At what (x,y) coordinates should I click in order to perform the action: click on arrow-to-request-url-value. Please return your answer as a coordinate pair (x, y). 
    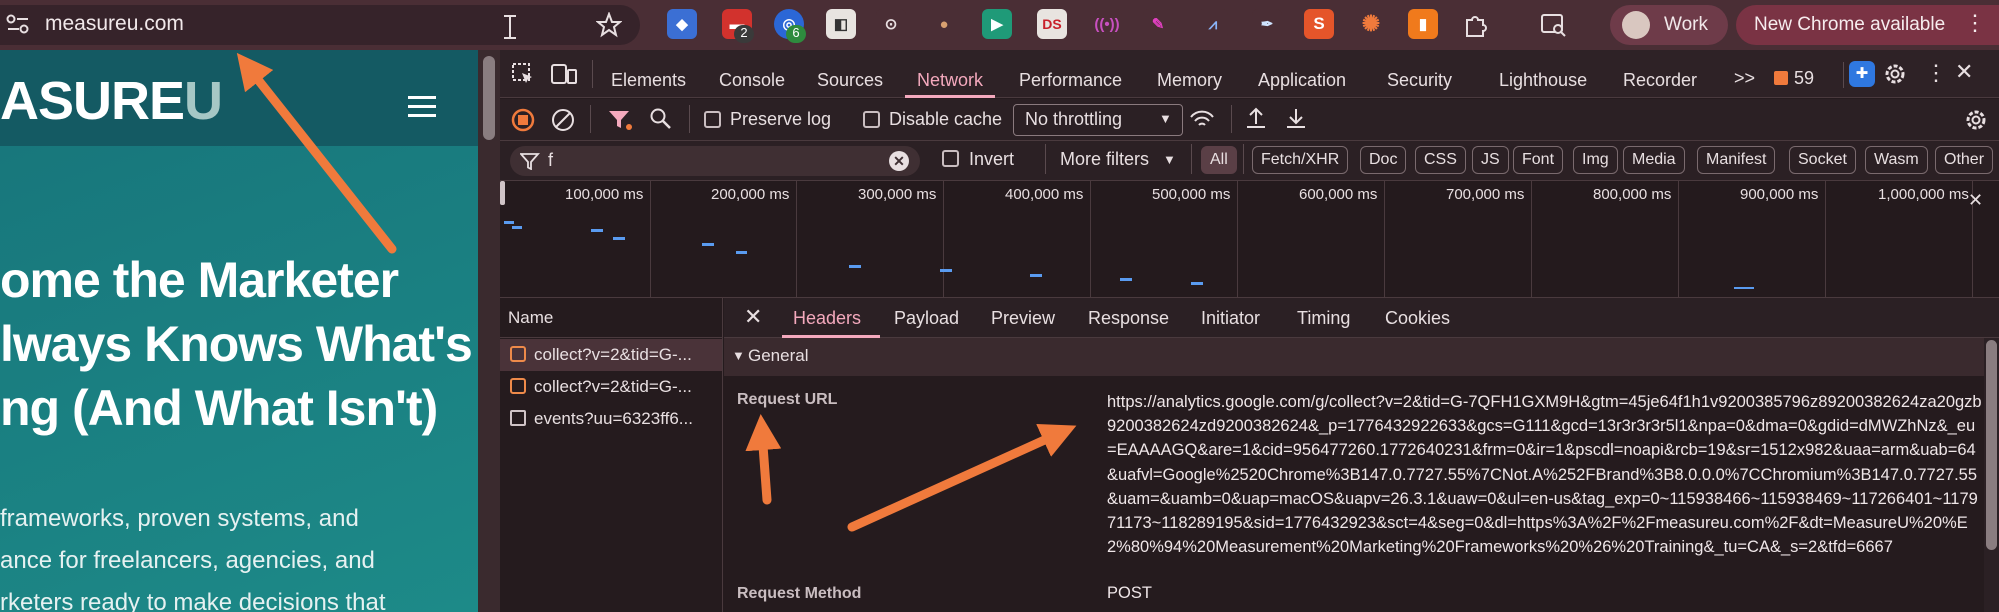
    Looking at the image, I should click on (962, 478).